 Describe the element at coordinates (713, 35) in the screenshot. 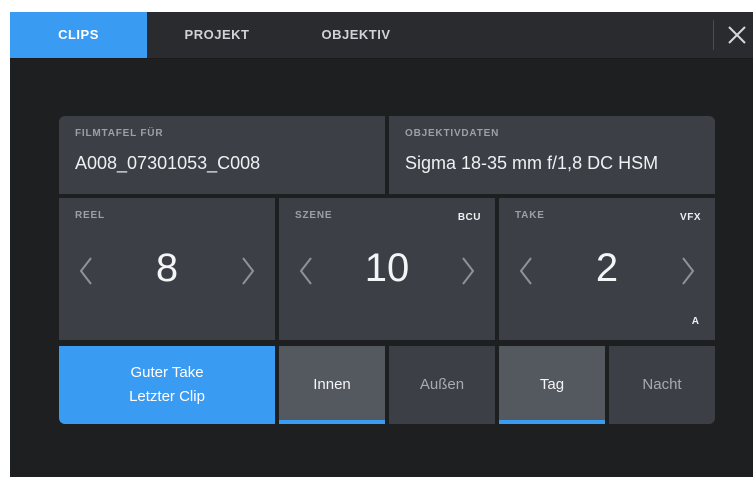

I see `tab-divider` at that location.